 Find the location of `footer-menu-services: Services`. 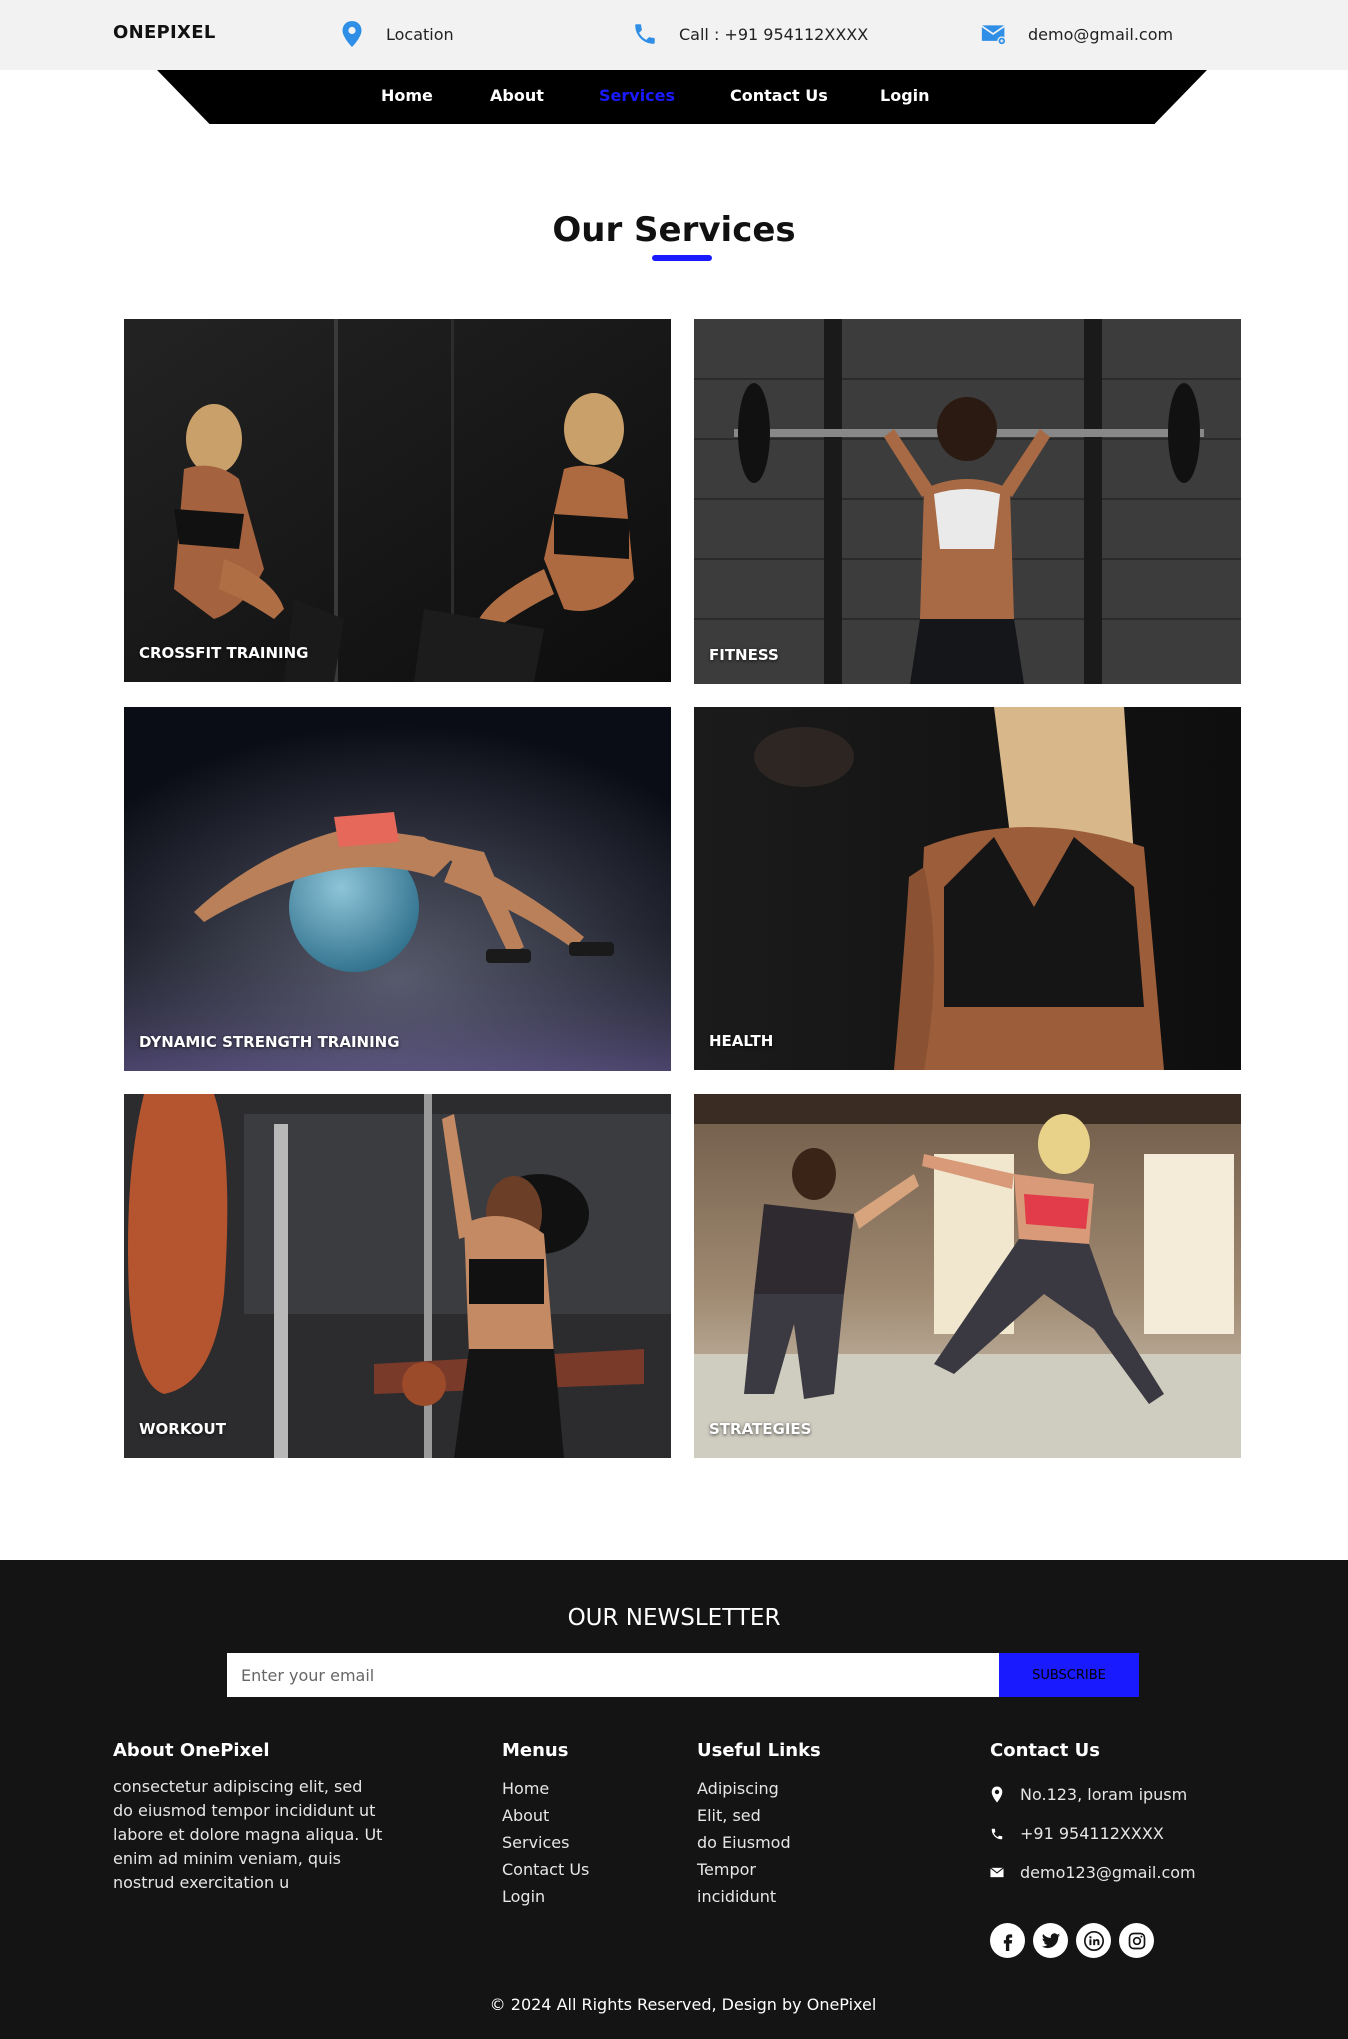

footer-menu-services: Services is located at coordinates (545, 1842).